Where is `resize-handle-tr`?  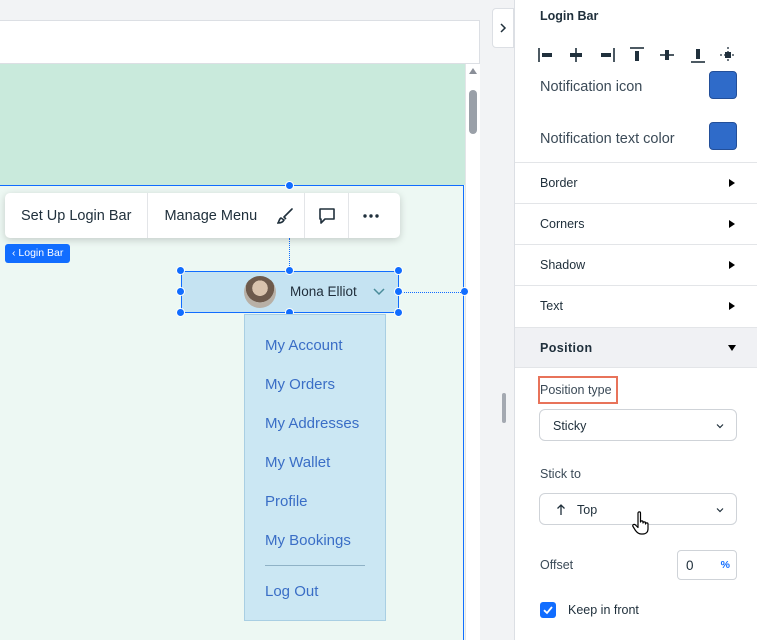
resize-handle-tr is located at coordinates (398, 270).